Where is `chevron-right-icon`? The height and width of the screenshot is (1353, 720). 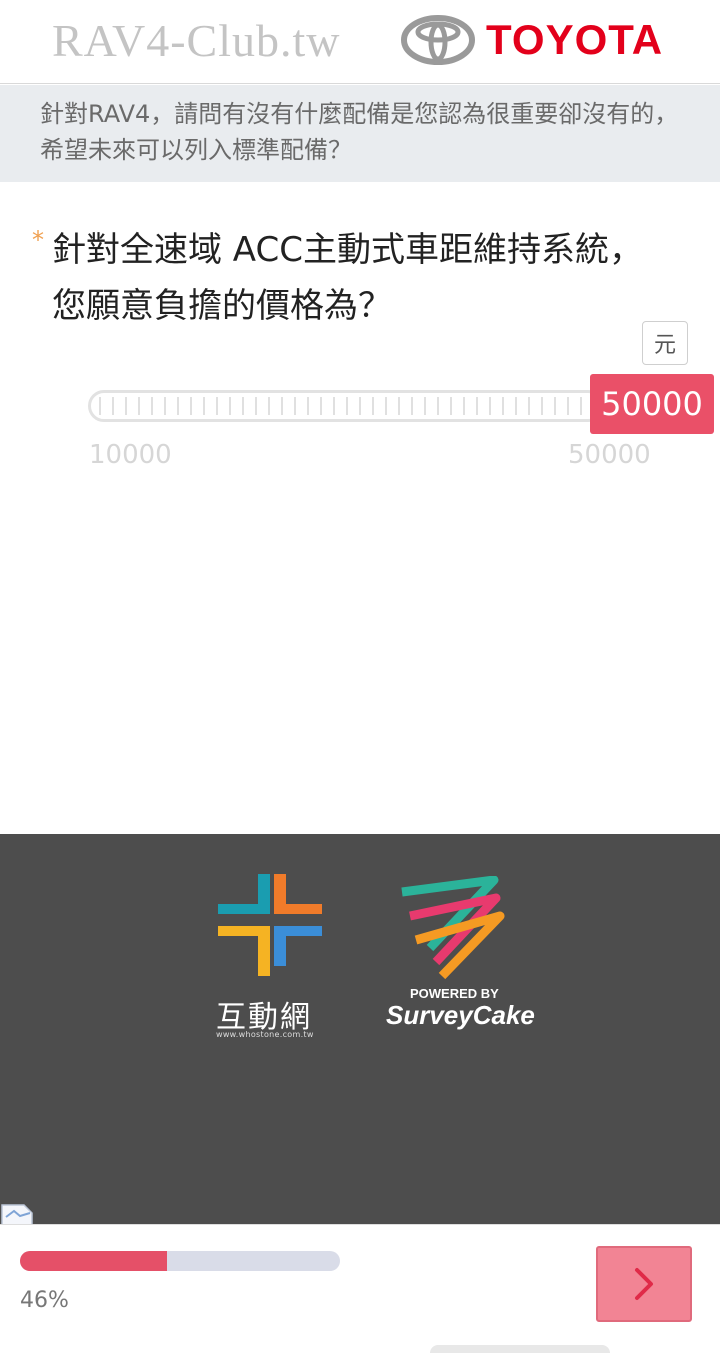 chevron-right-icon is located at coordinates (644, 1284).